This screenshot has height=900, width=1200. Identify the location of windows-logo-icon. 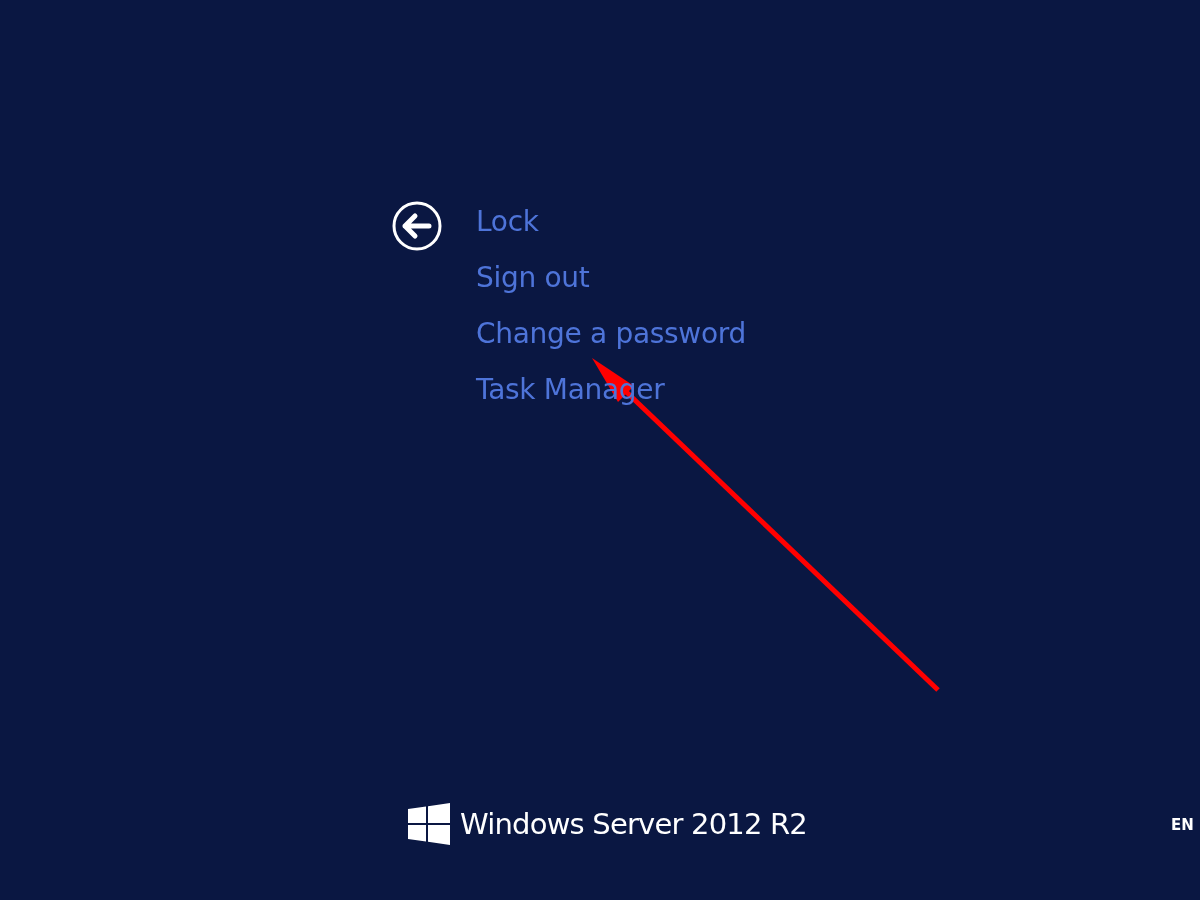
(429, 824).